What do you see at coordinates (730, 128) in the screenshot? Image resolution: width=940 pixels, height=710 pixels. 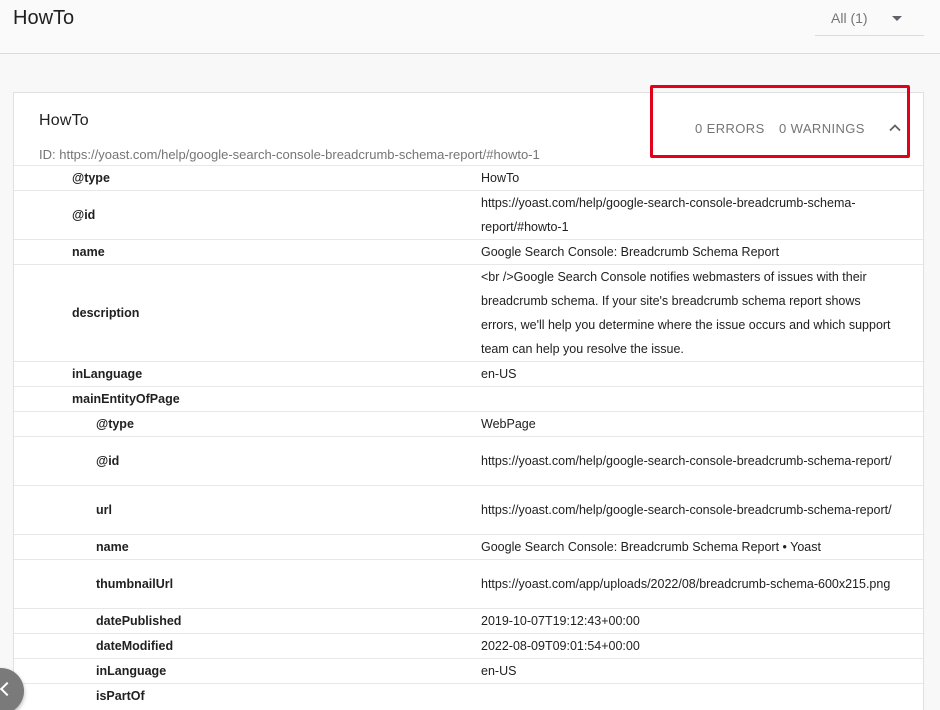 I see `errors-count: 0 ERRORS` at bounding box center [730, 128].